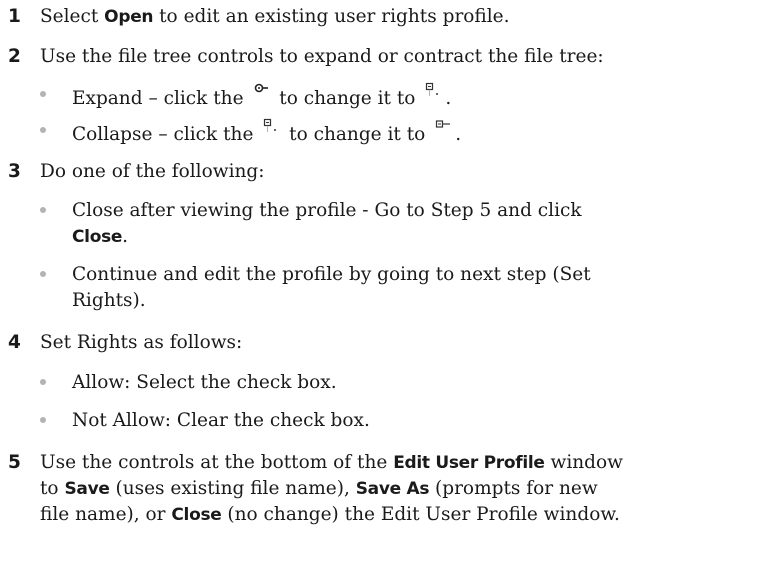  I want to click on expand-node-icon, so click(262, 88).